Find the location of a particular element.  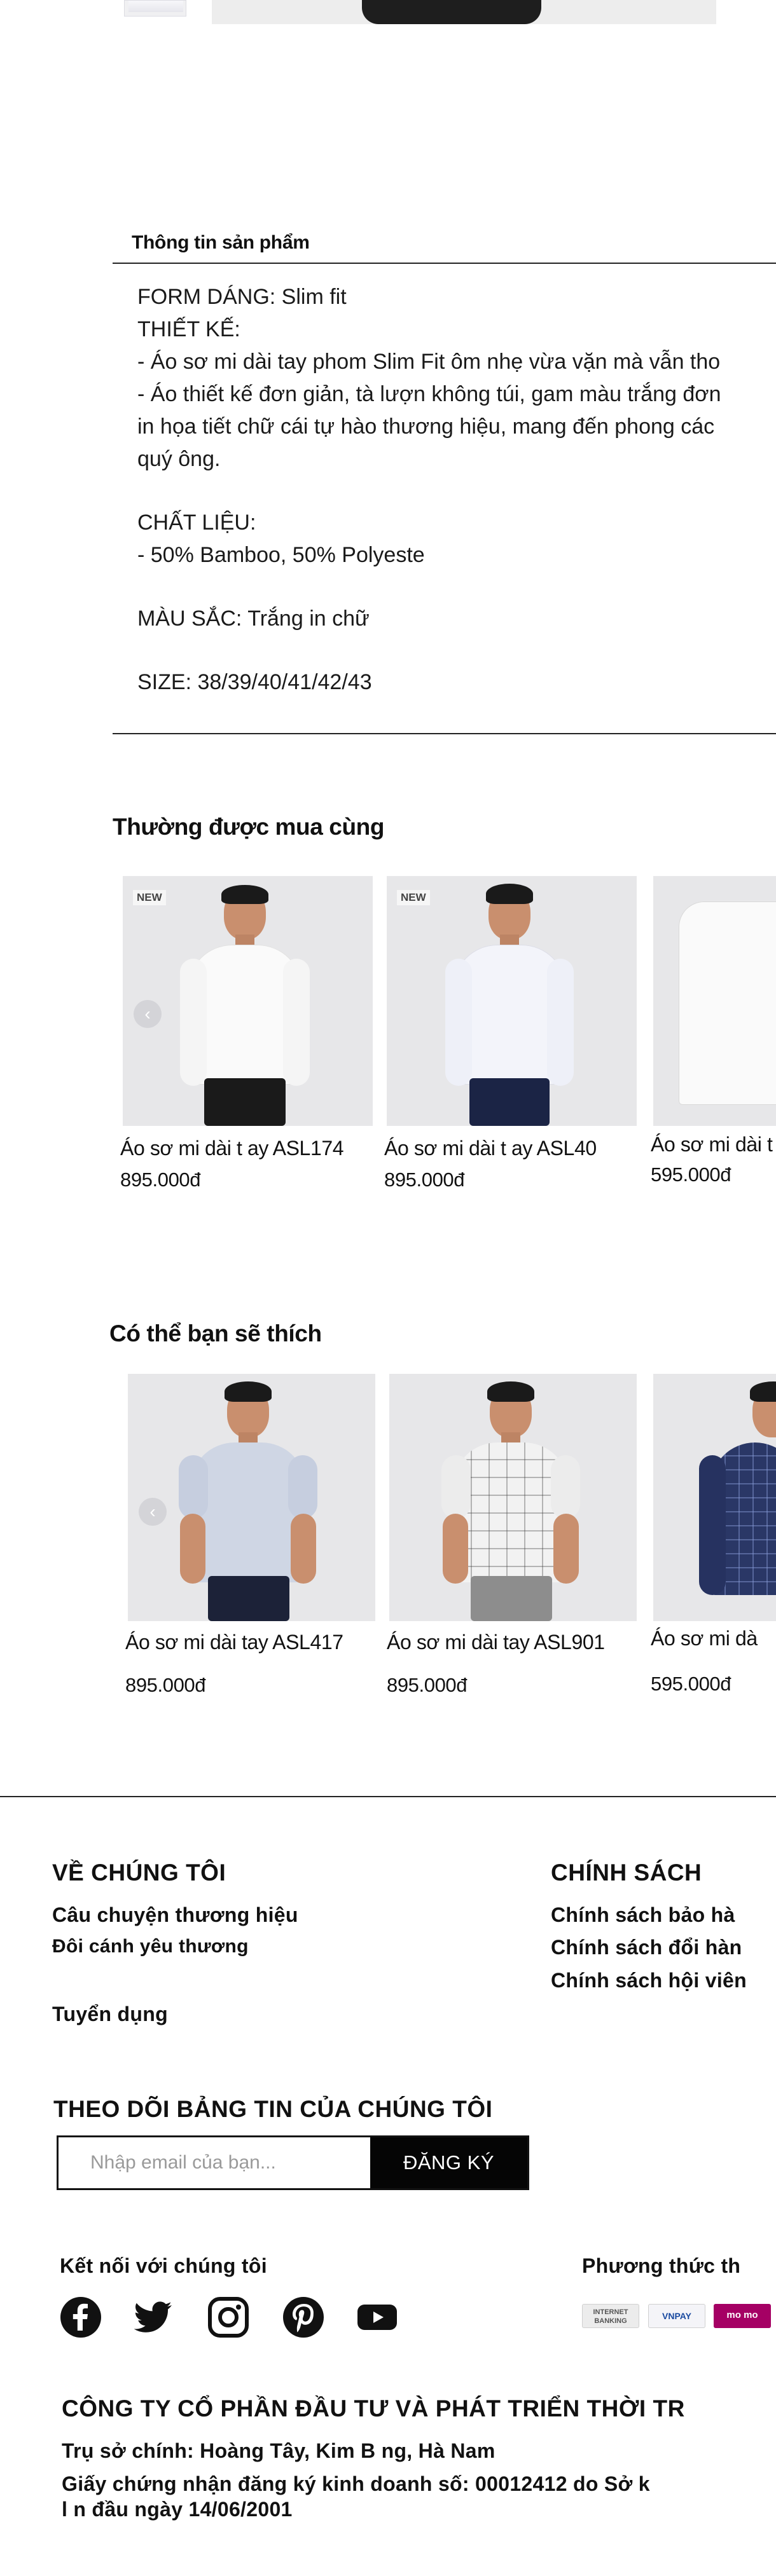

youtube-icon is located at coordinates (377, 2317).